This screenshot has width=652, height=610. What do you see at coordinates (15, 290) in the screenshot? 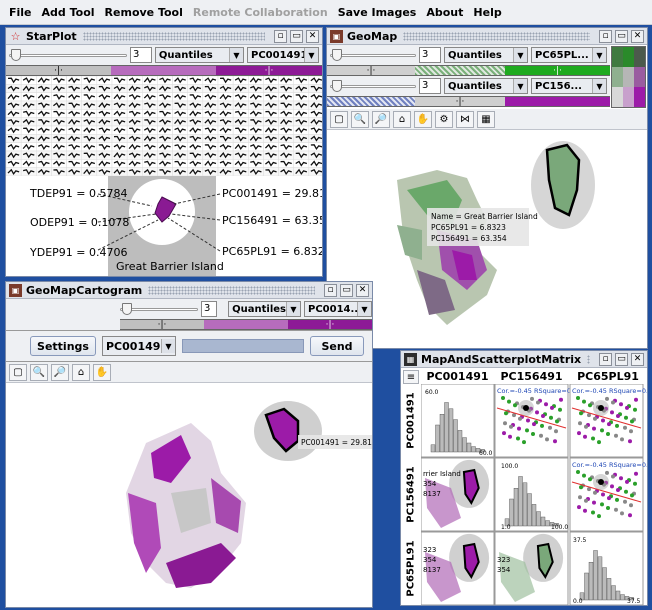
I see `map-icon: ▣` at bounding box center [15, 290].